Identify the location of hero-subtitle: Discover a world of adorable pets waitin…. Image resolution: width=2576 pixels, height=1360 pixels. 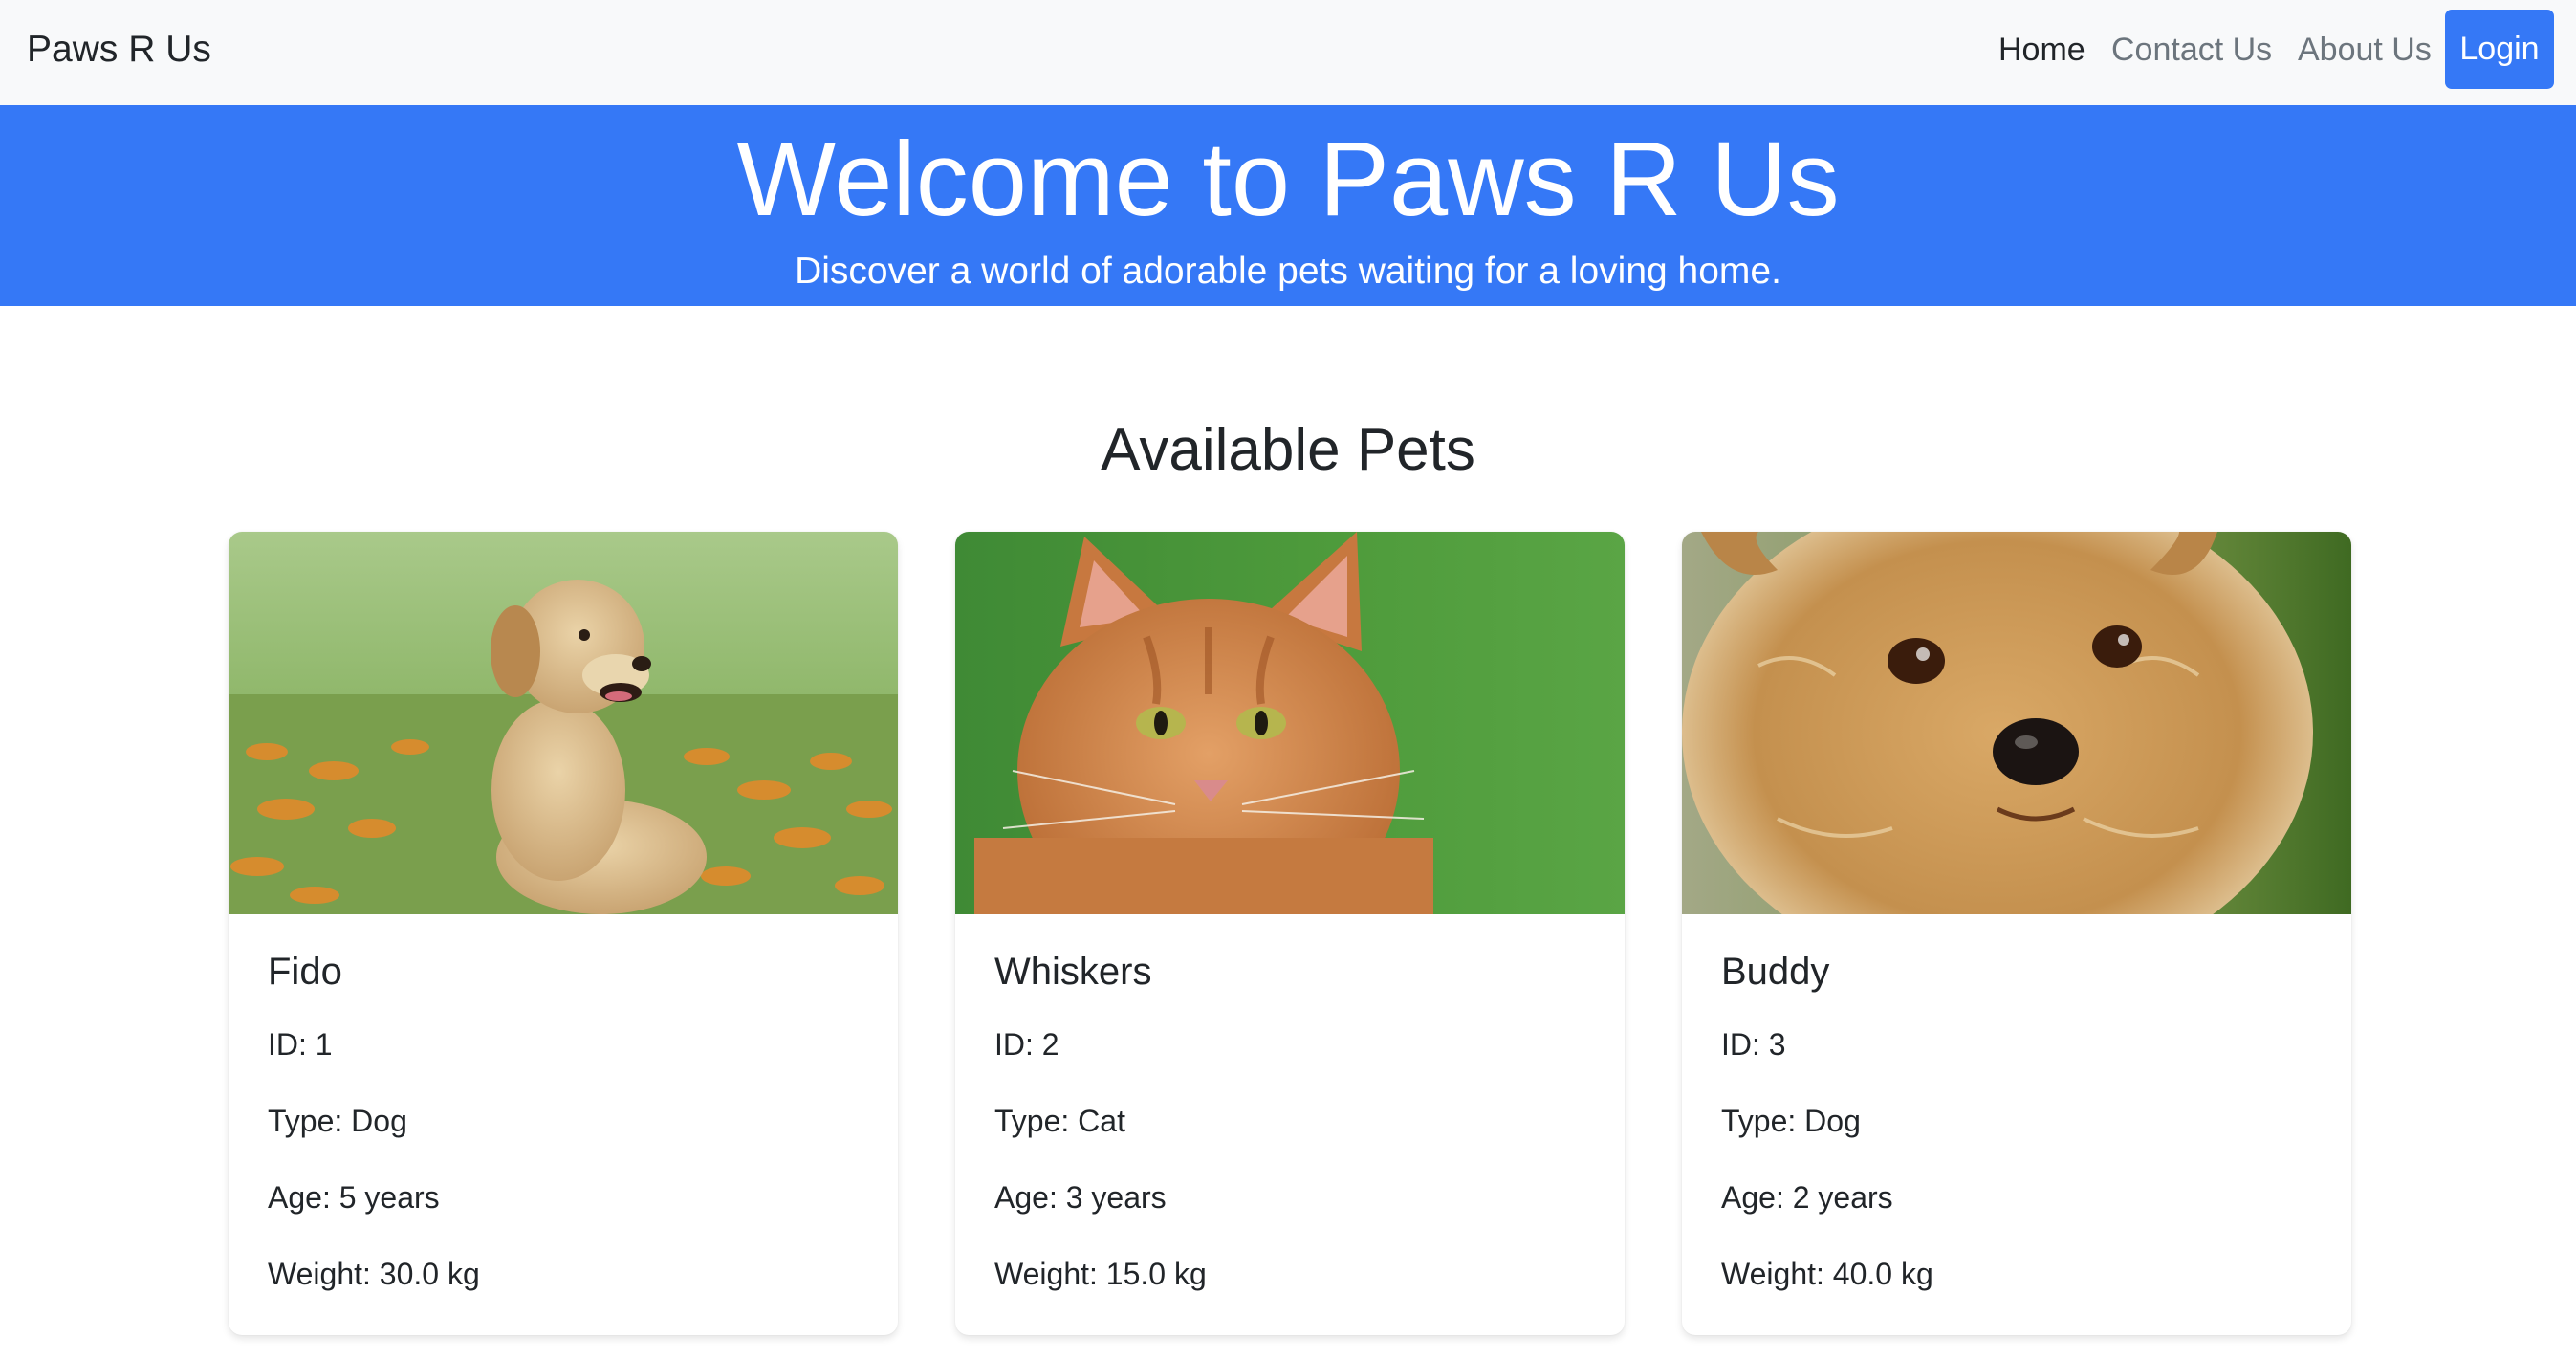
(1288, 271).